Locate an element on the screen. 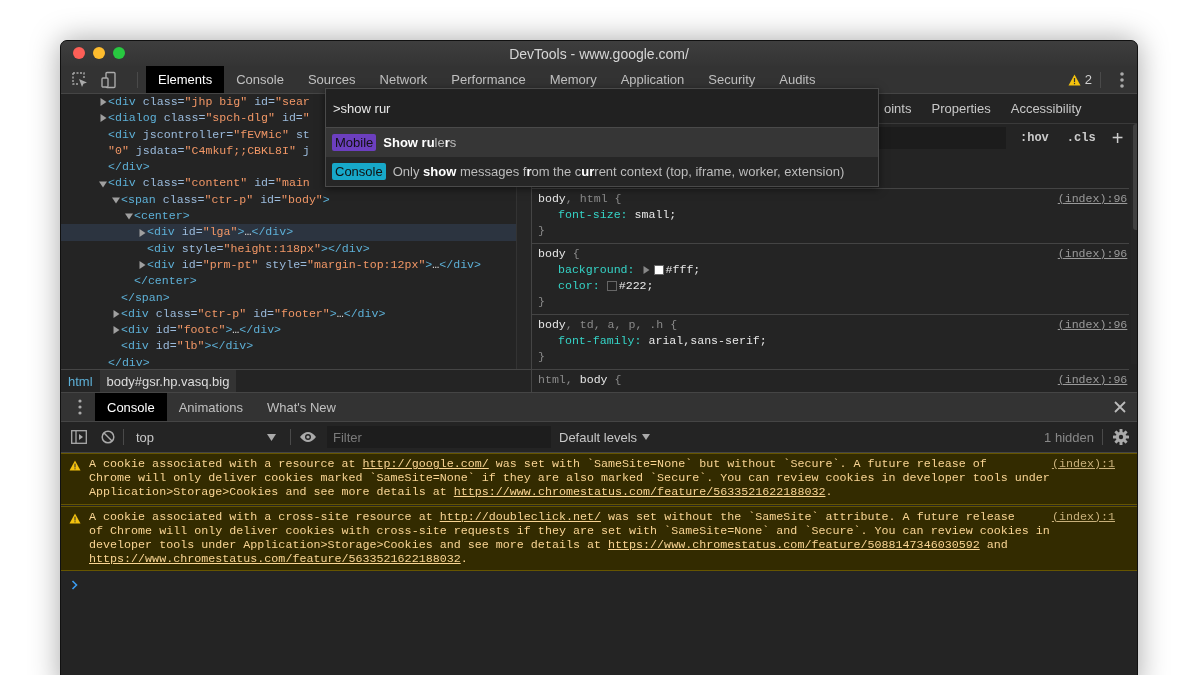 Image resolution: width=1200 pixels, height=675 pixels. warning-text: A cookie associated with a resource at http://google.com/ was set with `SameSite=None` but without `Secure`. A future release of Chrome will only deliver cookies marked `SameSite=None` if they are also marked `Secure`. You can review cookies in developer tools under Application>Storage>Cookies and see more details at https://www.chromestatus.com/feature/5633521622188032. is located at coordinates (569, 478).